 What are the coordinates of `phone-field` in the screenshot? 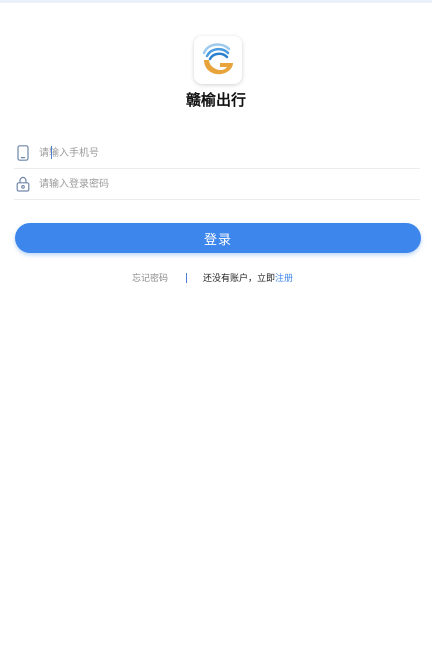 It's located at (217, 153).